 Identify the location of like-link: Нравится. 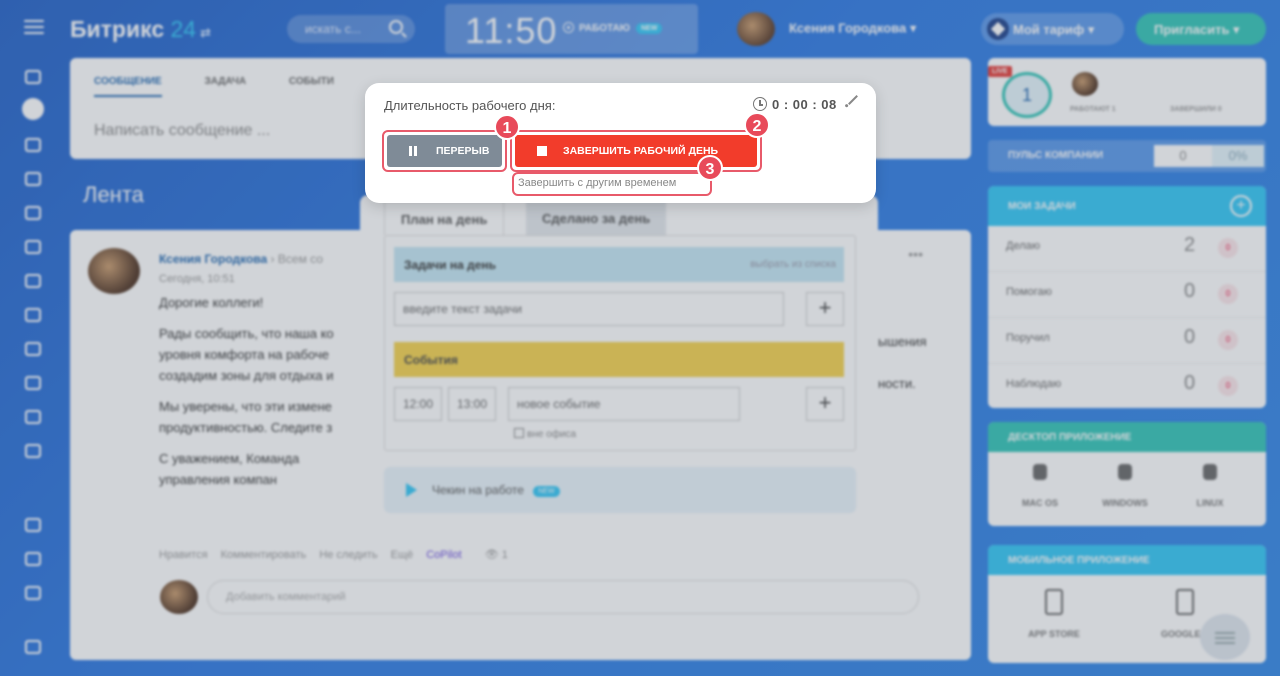
(183, 555).